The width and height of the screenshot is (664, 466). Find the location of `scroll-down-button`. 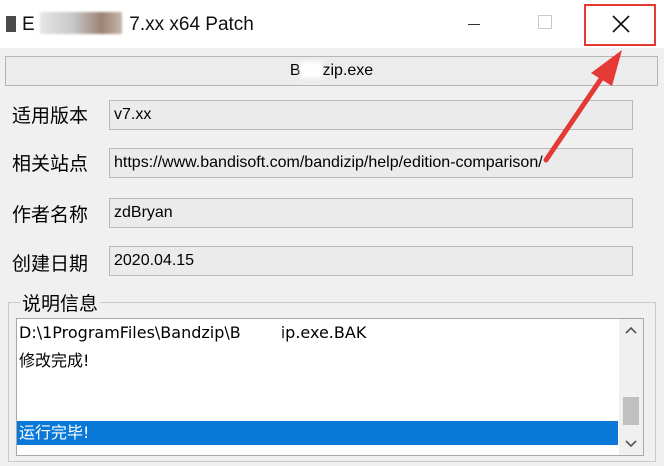

scroll-down-button is located at coordinates (631, 444).